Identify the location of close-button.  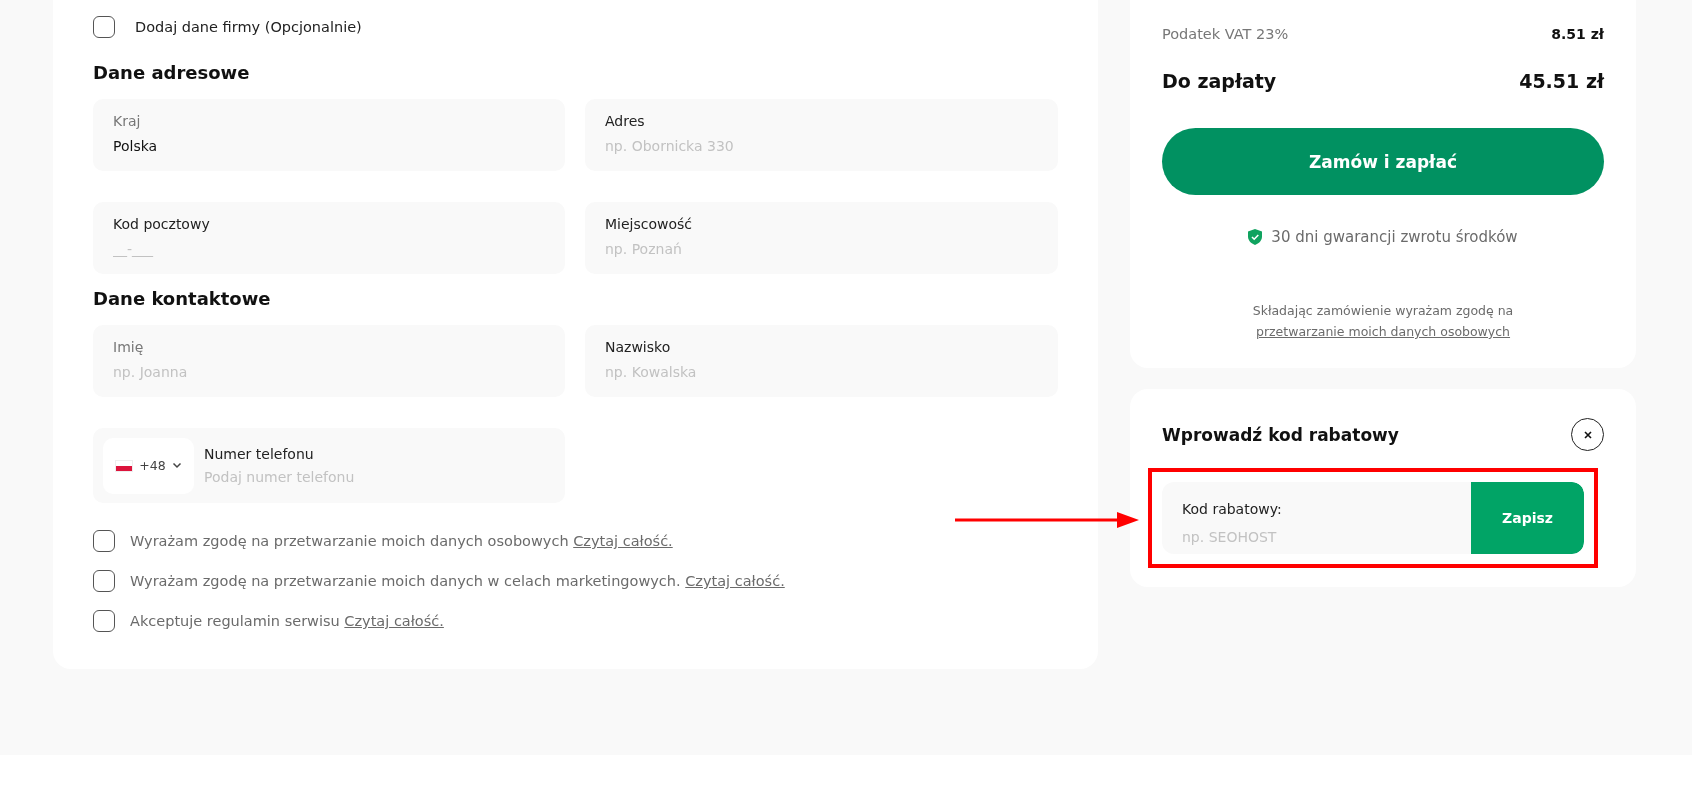
(1587, 434).